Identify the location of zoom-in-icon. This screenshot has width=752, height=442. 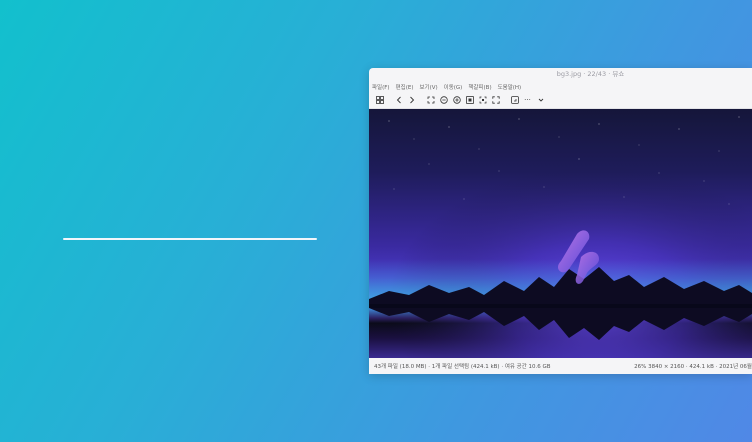
(456, 100).